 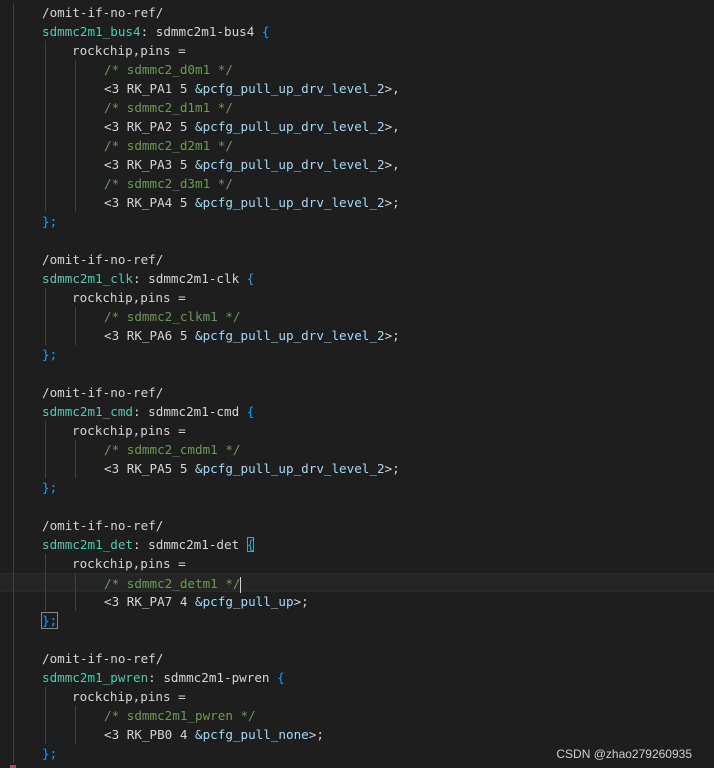 I want to click on code-line: sdmmc2m1_clk: sdmmc2m1-clk {, so click(x=357, y=278).